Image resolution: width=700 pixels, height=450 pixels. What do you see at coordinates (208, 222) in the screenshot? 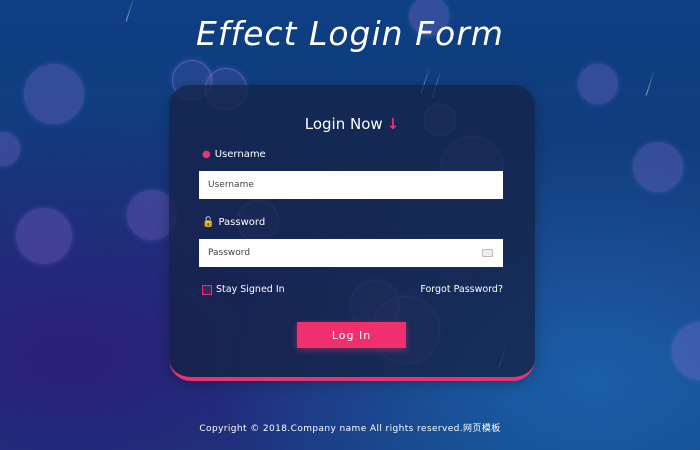
I see `lock-icon: 🔓` at bounding box center [208, 222].